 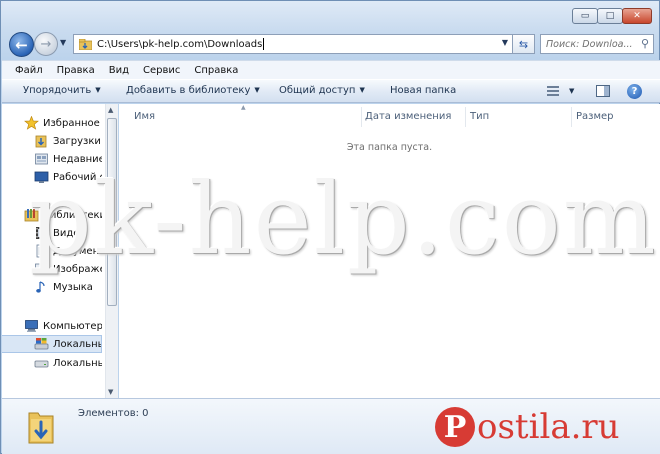 I want to click on star-icon, so click(x=31, y=122).